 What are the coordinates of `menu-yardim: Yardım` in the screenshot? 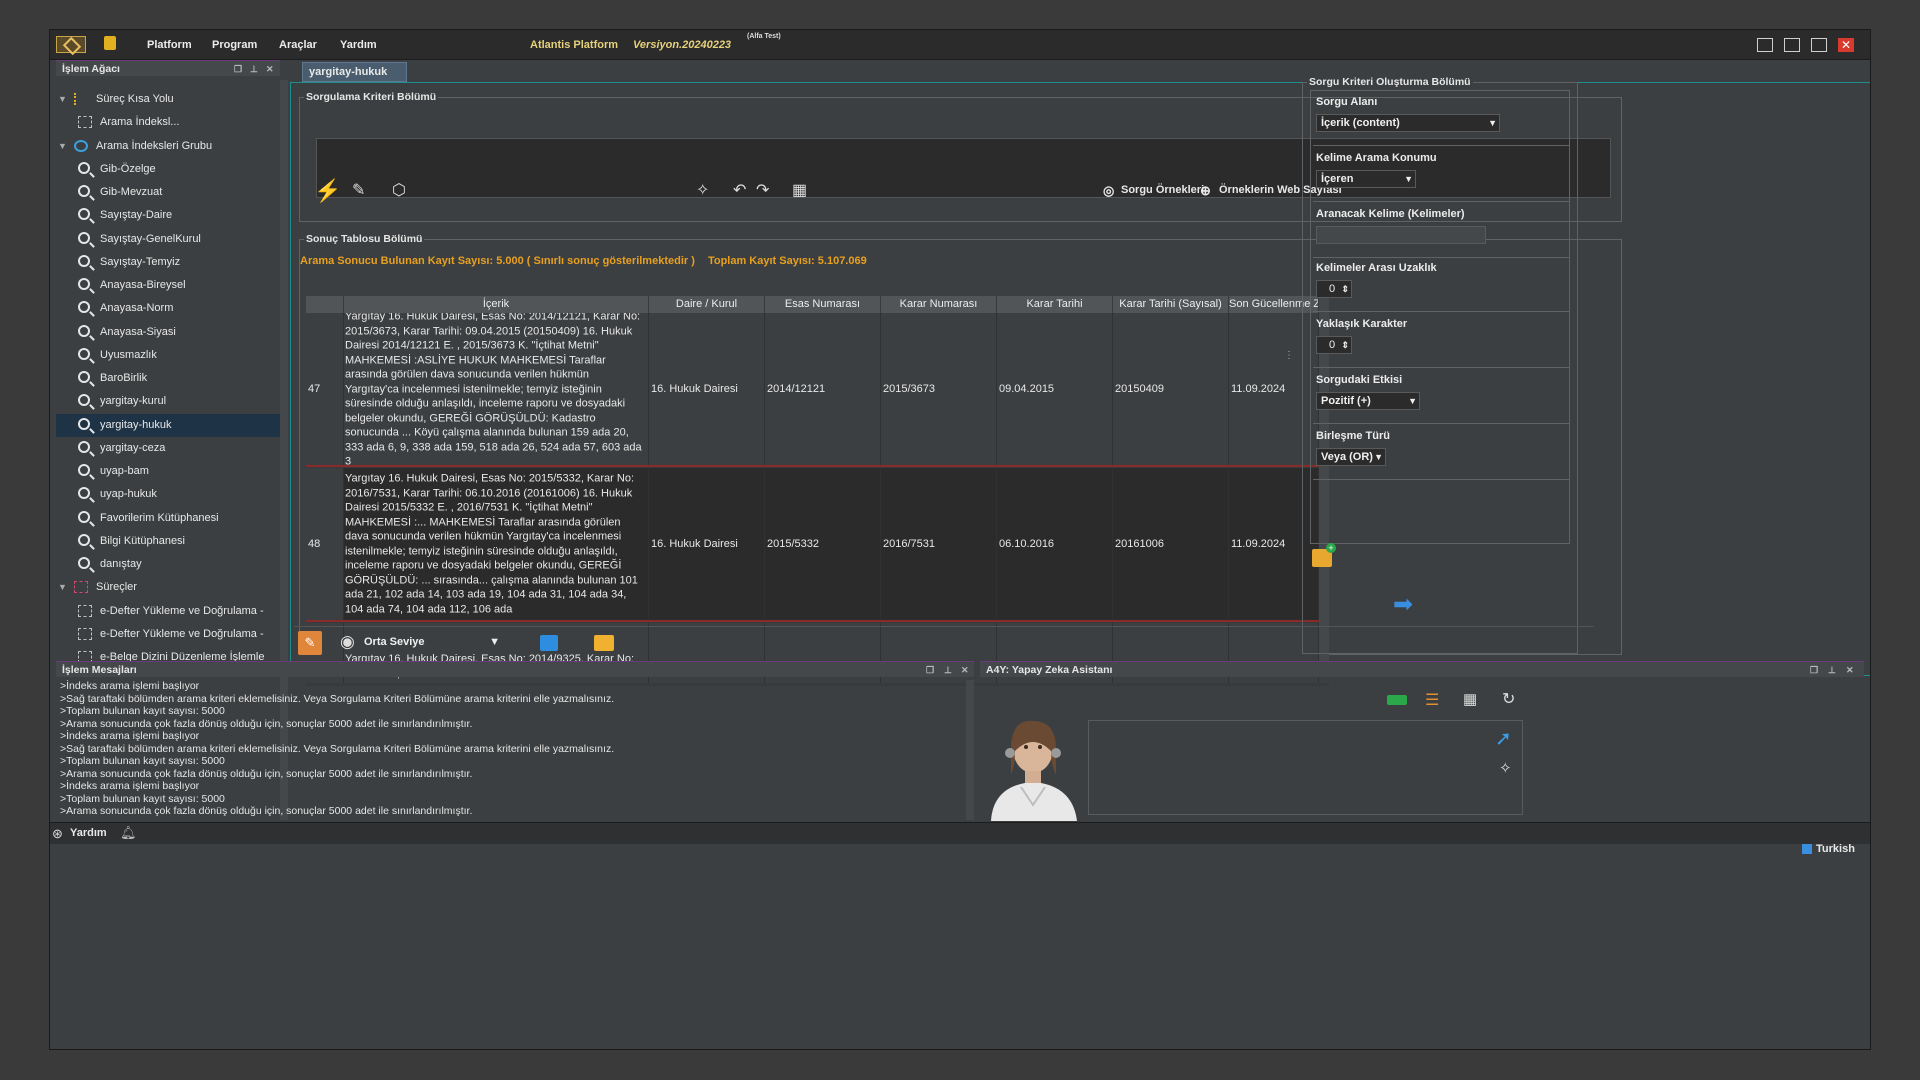 It's located at (358, 45).